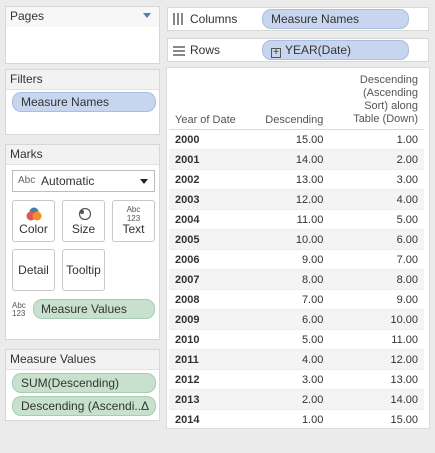 This screenshot has width=435, height=453. I want to click on asc-sort-cell: 1.00, so click(376, 139).